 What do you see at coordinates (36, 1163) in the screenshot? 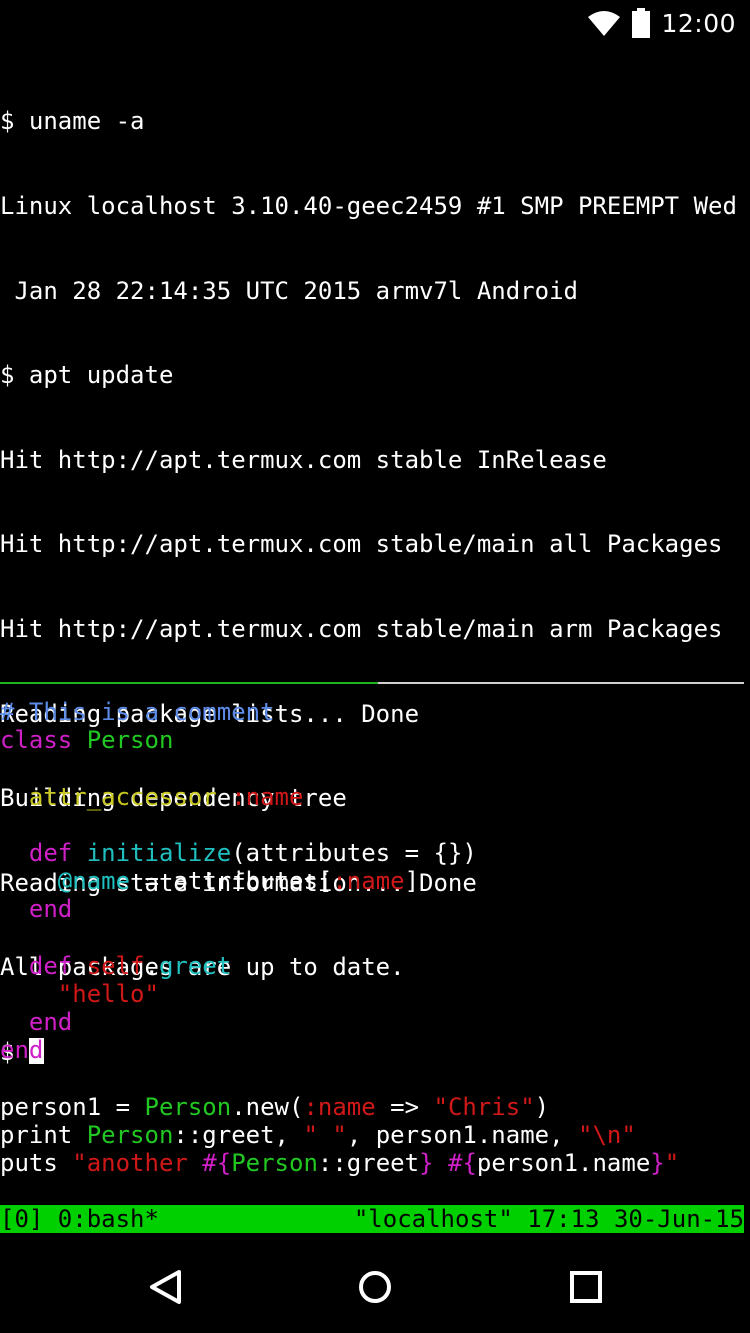
I see `code-token: puts` at bounding box center [36, 1163].